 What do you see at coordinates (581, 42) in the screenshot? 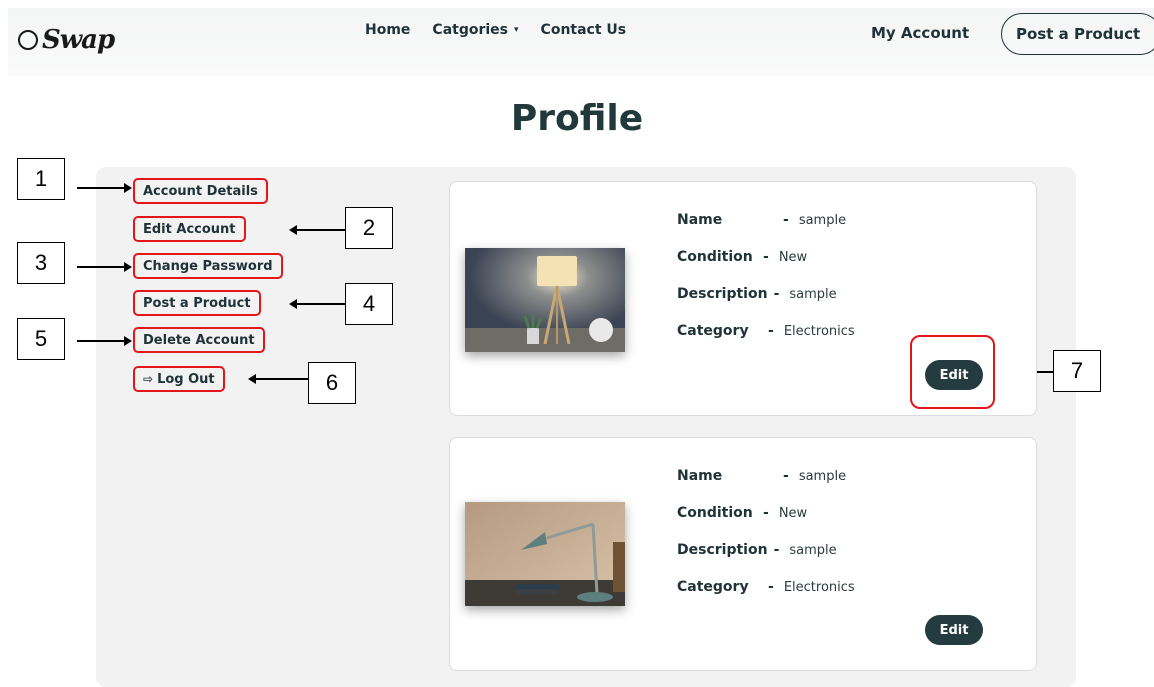
I see `top-navbar: Swap` at bounding box center [581, 42].